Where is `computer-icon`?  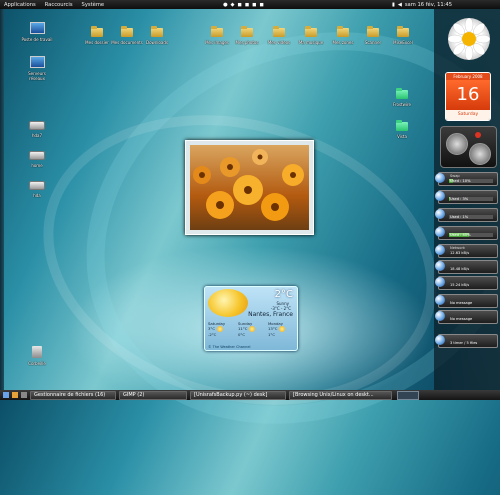
computer-icon is located at coordinates (37, 28).